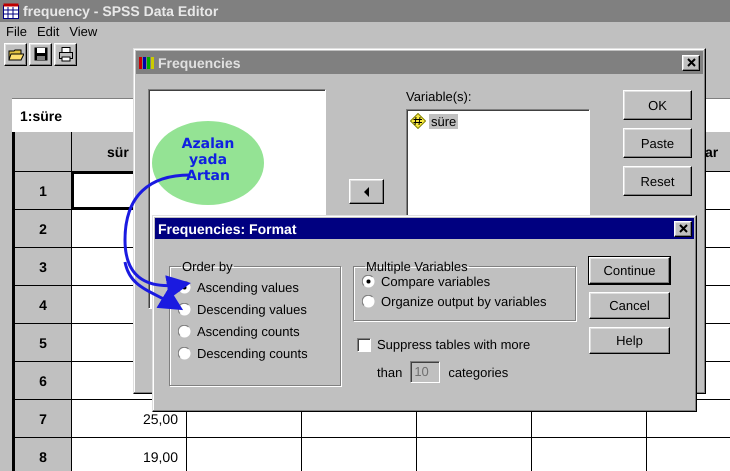  I want to click on window-title: frequency - SPSS Data Editor, so click(120, 11).